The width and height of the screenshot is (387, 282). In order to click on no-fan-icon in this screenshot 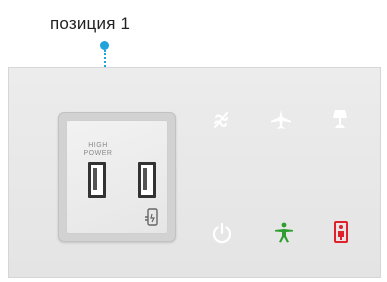, I will do `click(221, 120)`.